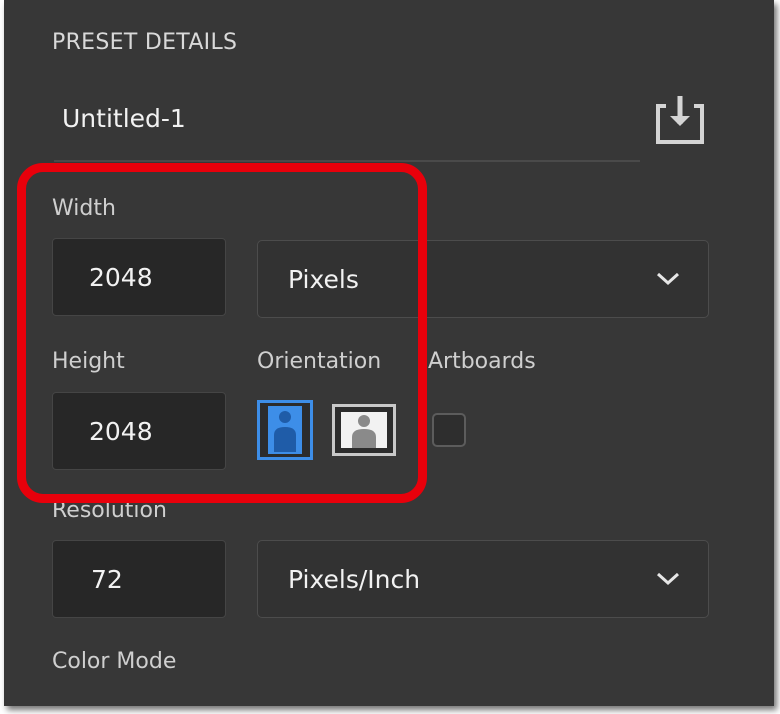 The height and width of the screenshot is (714, 780). Describe the element at coordinates (109, 510) in the screenshot. I see `resolution-label: Resolution` at that location.